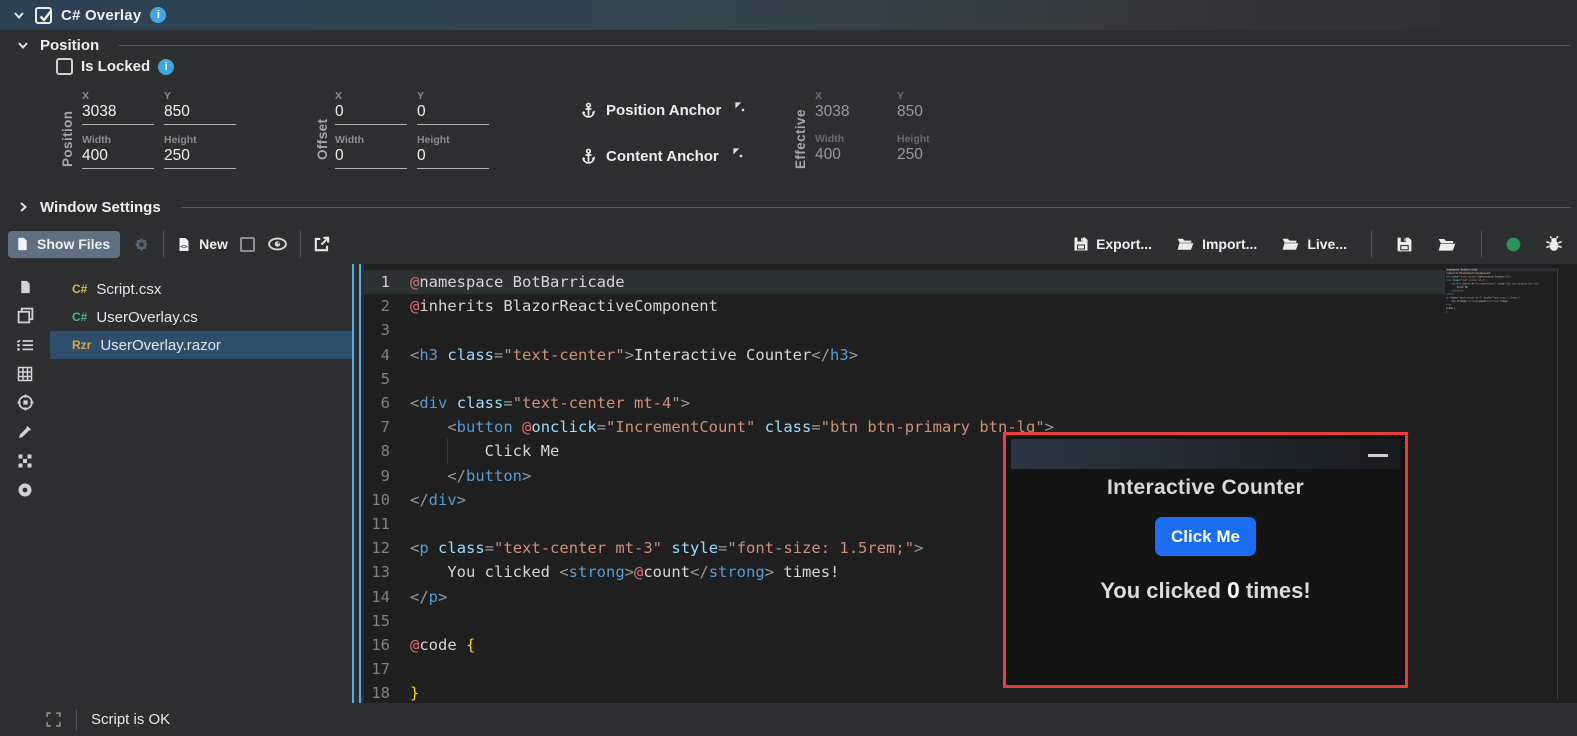  What do you see at coordinates (910, 105) in the screenshot?
I see `effective-y-field: Y 850` at bounding box center [910, 105].